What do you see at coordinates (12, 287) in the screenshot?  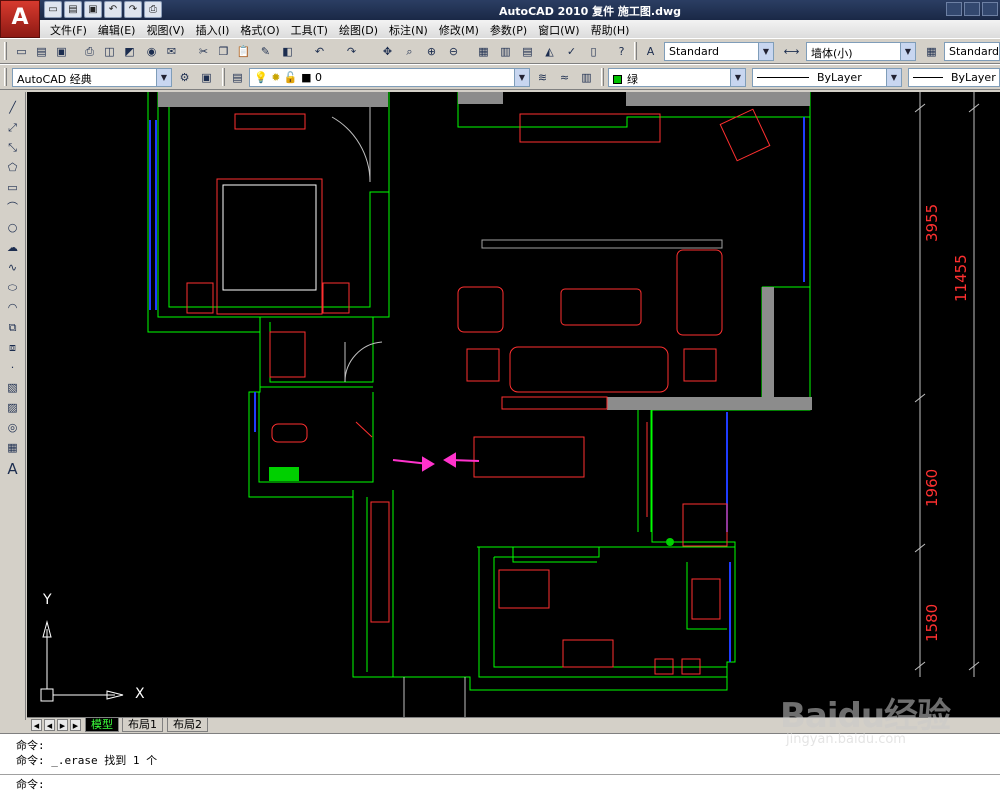 I see `ellipse-icon: ⬭` at bounding box center [12, 287].